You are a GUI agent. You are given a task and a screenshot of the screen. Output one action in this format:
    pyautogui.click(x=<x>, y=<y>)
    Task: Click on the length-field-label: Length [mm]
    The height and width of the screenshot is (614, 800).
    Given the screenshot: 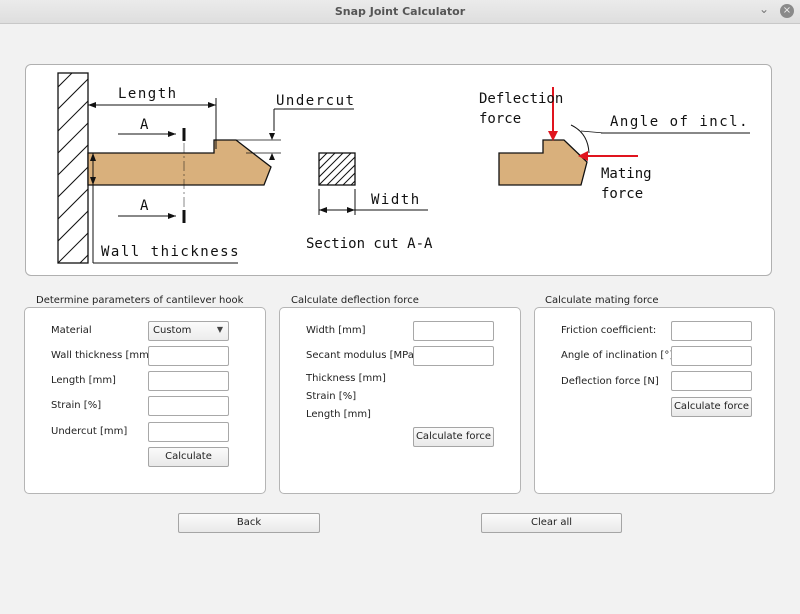 What is the action you would take?
    pyautogui.click(x=83, y=380)
    